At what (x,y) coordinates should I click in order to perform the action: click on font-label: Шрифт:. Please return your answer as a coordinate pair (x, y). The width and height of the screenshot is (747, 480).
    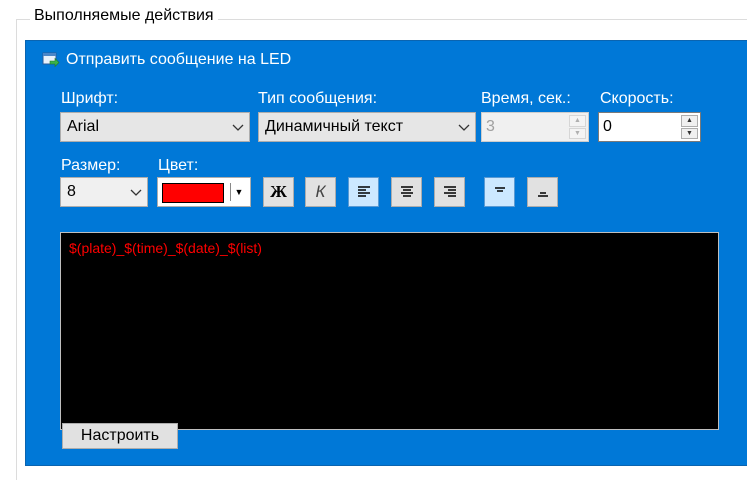
    Looking at the image, I should click on (90, 98).